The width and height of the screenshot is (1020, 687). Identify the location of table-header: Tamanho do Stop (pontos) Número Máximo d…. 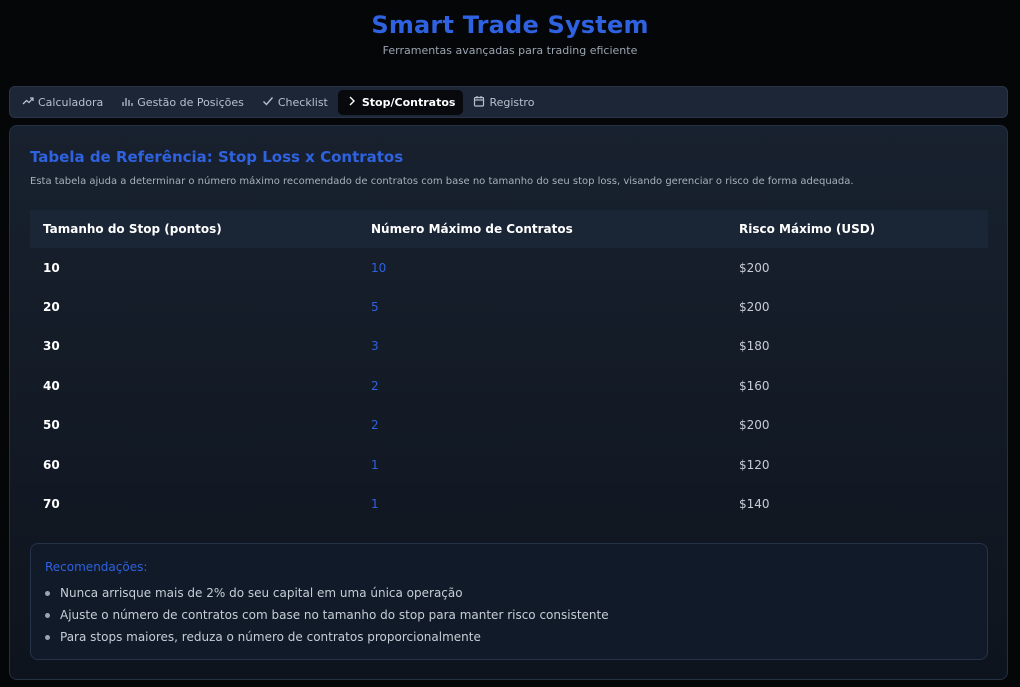
(509, 229).